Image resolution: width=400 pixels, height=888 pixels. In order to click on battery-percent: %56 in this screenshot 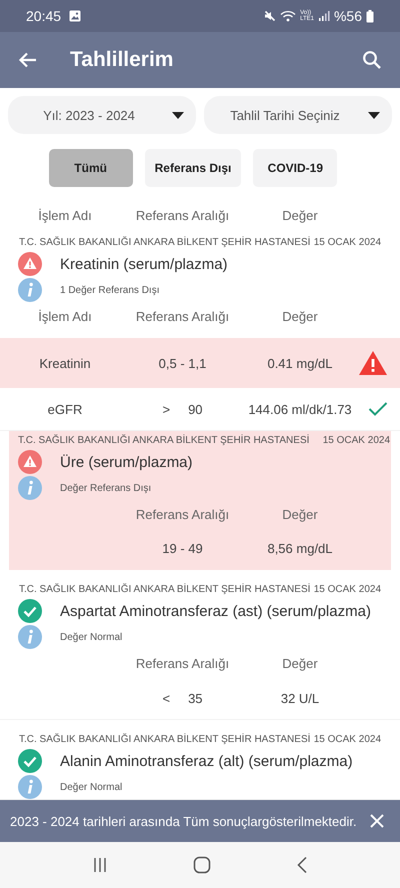, I will do `click(348, 16)`.